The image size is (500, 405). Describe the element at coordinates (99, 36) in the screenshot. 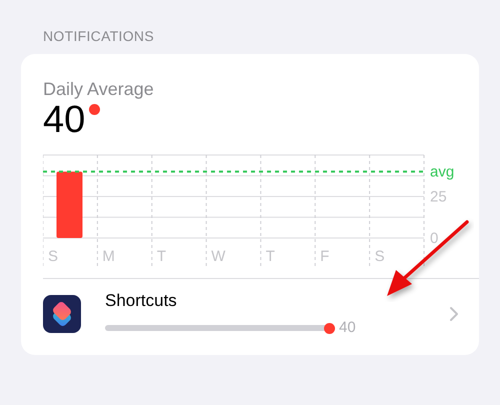

I see `section-header: NOTIFICATIONS` at that location.